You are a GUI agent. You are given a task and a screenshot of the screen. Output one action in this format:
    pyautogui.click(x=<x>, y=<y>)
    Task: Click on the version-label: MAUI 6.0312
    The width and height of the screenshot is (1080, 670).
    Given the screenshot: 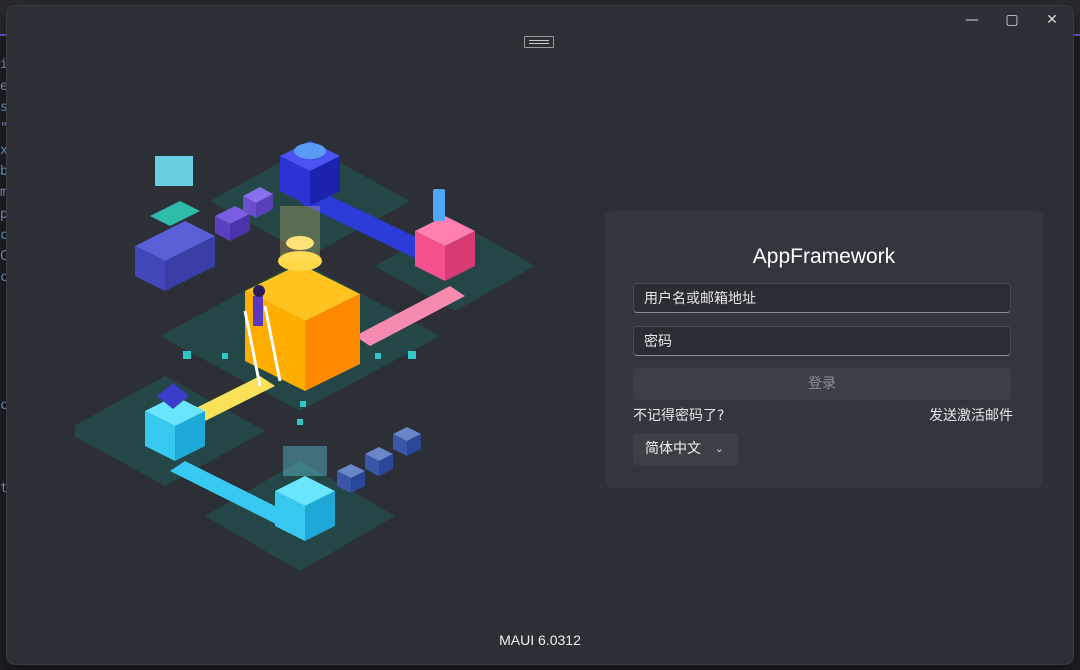 What is the action you would take?
    pyautogui.click(x=540, y=640)
    